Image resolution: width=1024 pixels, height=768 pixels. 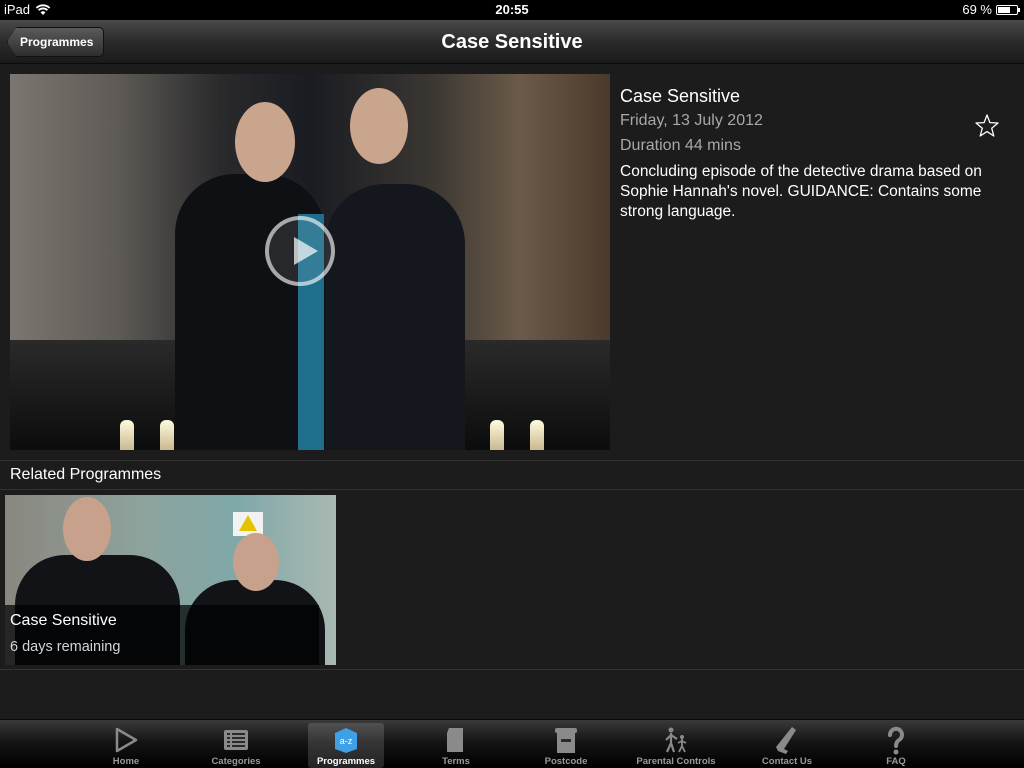 I want to click on navigation-bar: Programmes Case Sensitive, so click(x=512, y=42).